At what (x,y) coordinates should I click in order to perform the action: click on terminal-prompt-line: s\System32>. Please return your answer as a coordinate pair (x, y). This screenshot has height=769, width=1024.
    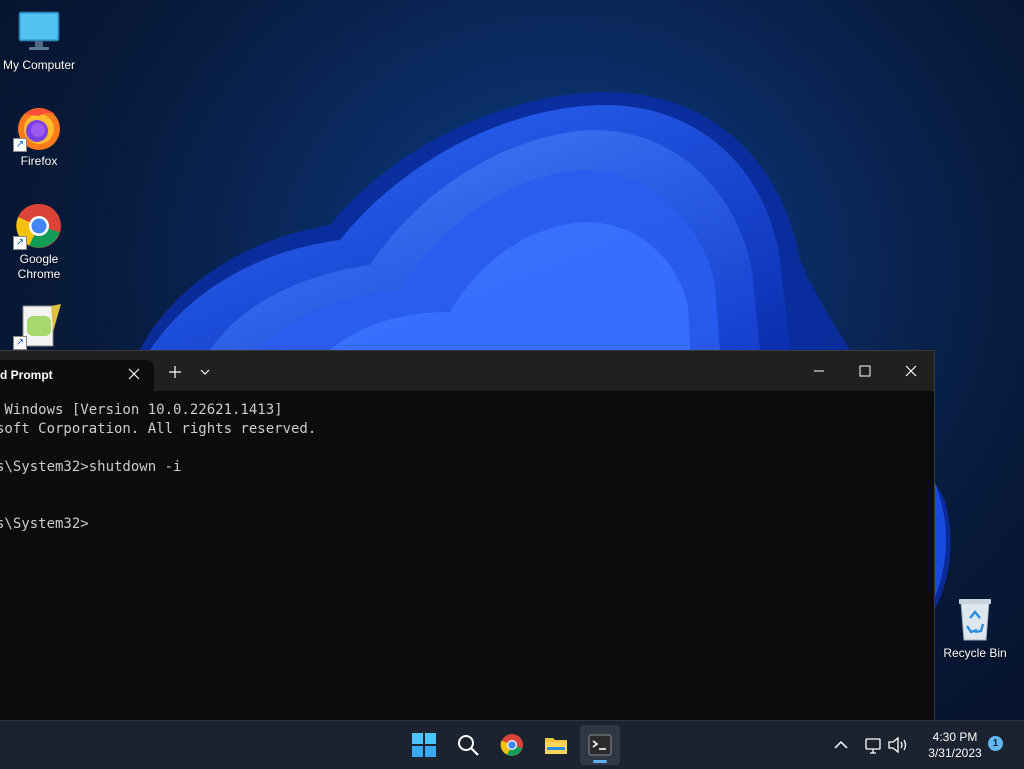
    Looking at the image, I should click on (44, 524).